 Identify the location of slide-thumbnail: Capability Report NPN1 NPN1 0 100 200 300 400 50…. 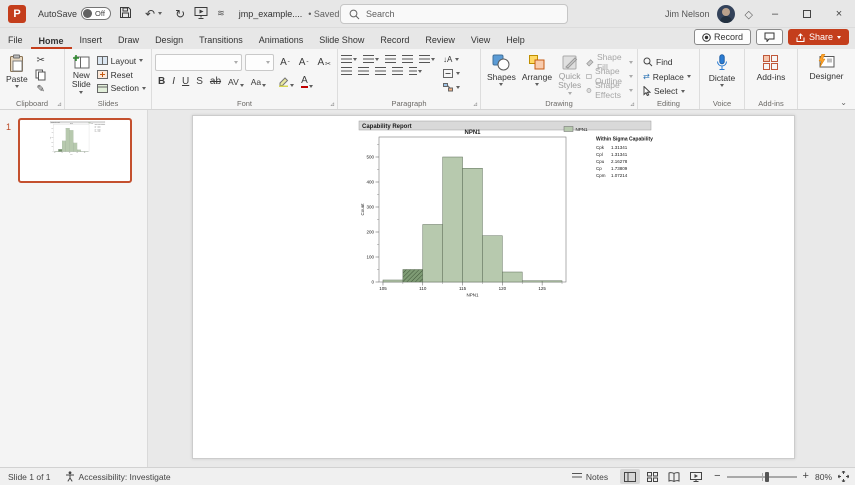
(75, 150).